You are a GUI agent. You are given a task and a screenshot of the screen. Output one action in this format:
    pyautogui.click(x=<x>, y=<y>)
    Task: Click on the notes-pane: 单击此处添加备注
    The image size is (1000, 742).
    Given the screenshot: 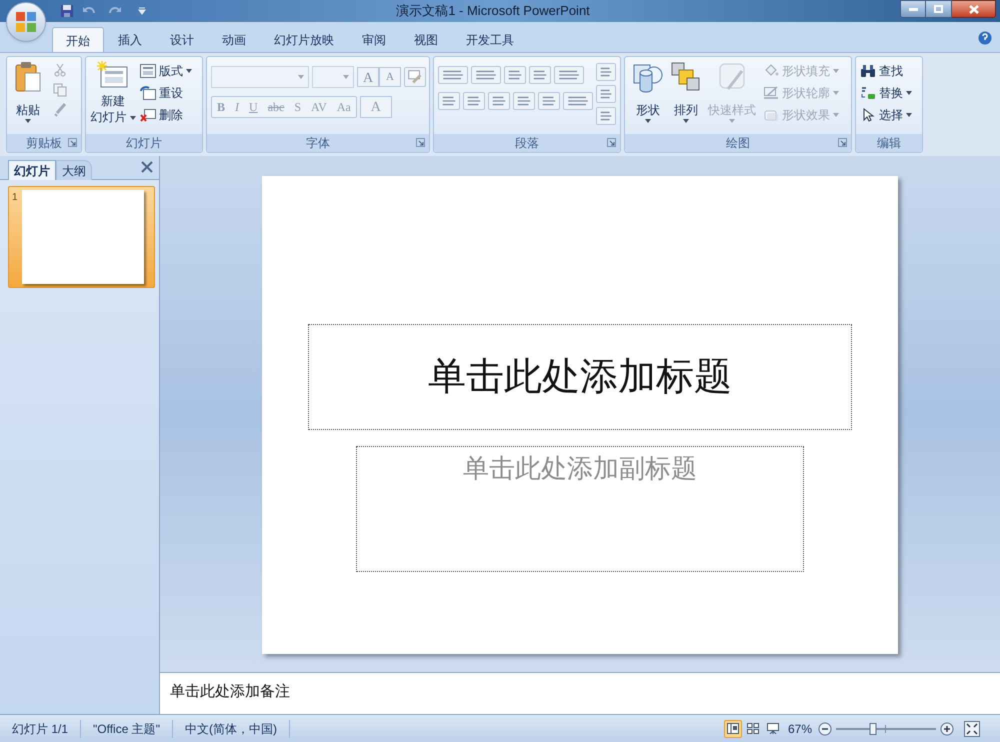 What is the action you would take?
    pyautogui.click(x=580, y=693)
    